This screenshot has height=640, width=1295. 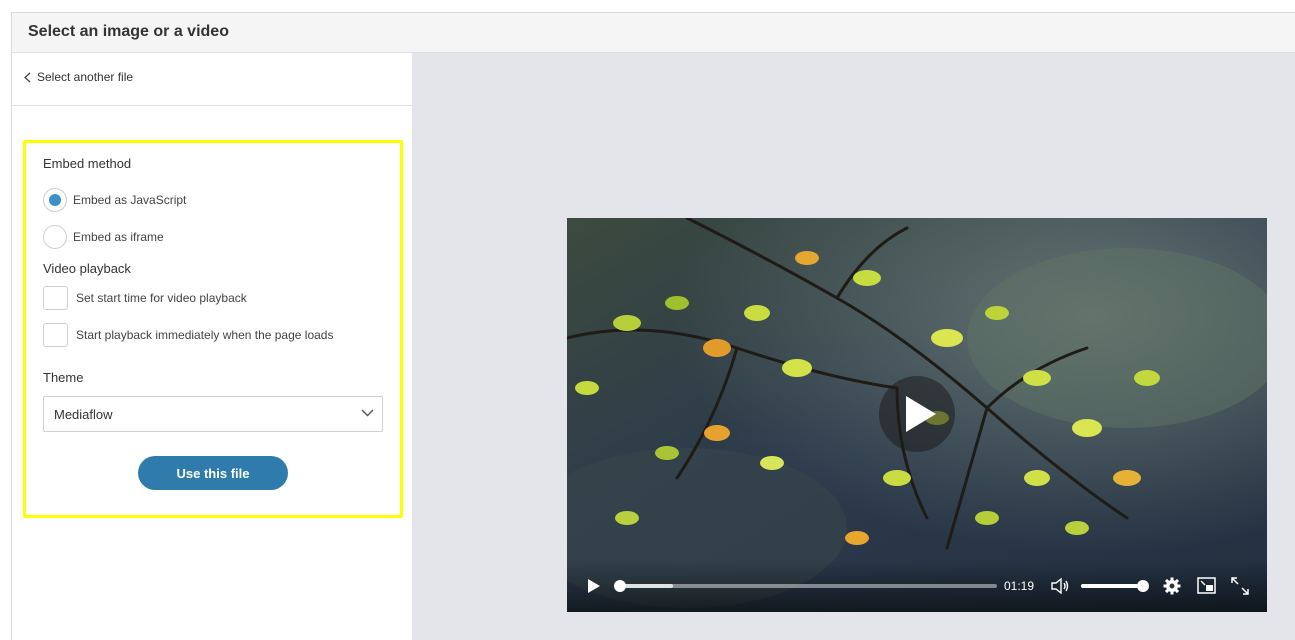 What do you see at coordinates (87, 163) in the screenshot?
I see `embed-method-label: Embed method` at bounding box center [87, 163].